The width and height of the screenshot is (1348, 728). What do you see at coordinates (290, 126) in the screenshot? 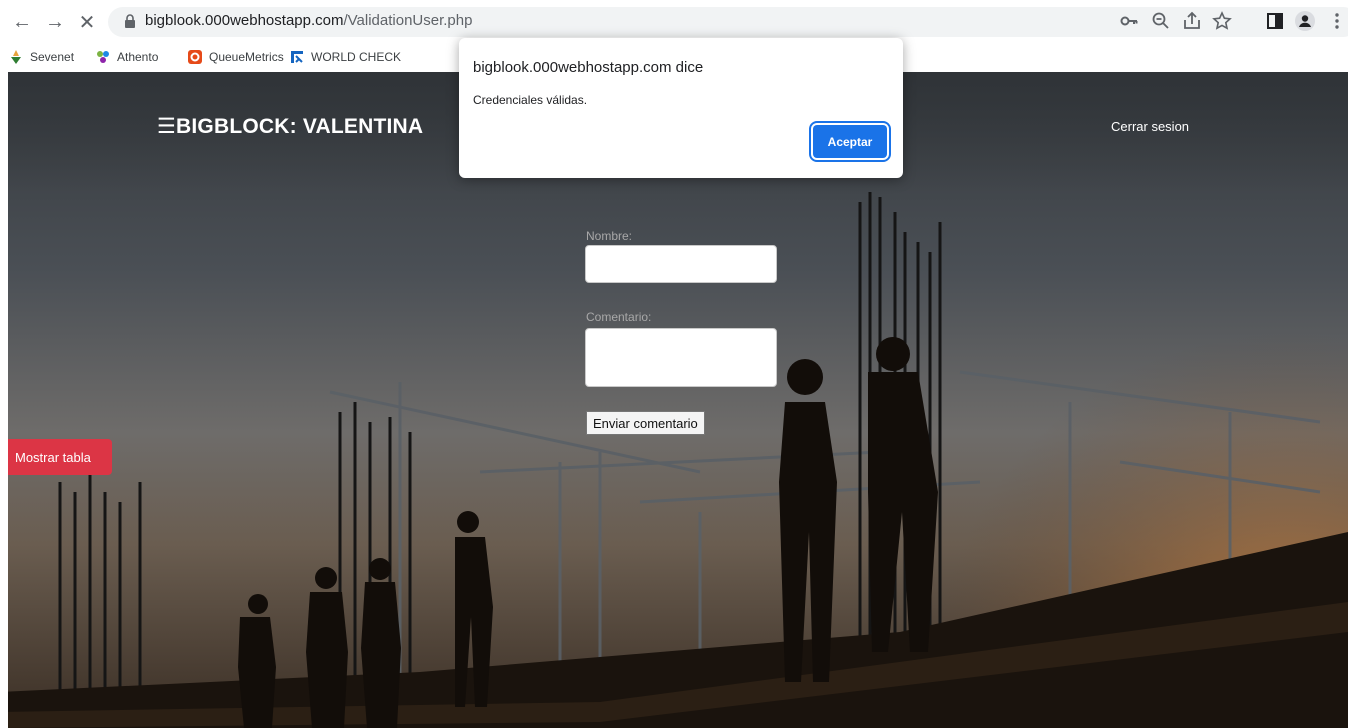
I see `brand-title: ☰BIGBLOCK: VALENTINA` at bounding box center [290, 126].